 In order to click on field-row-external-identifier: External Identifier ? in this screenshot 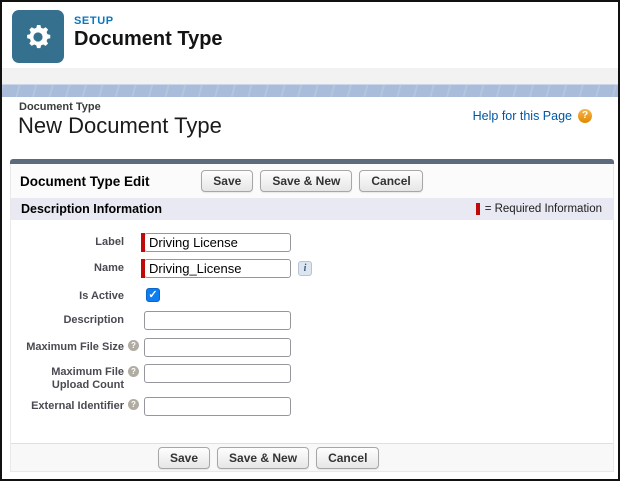, I will do `click(312, 407)`.